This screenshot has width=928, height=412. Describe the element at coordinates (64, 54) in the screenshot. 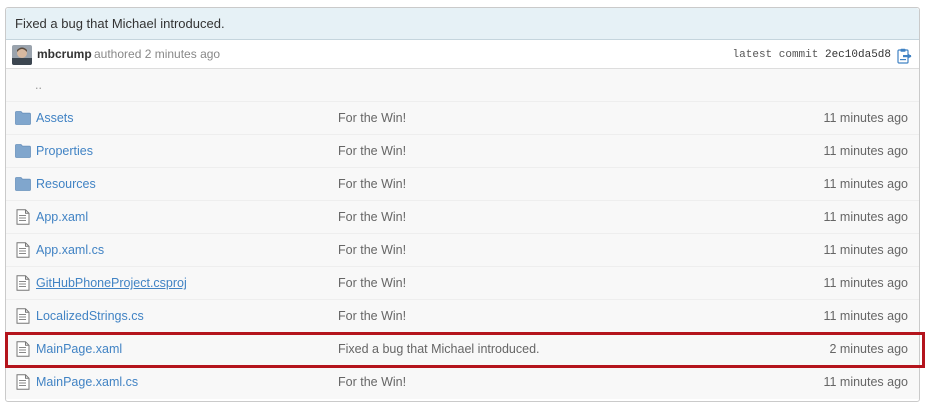

I see `author-link: mbcrump` at that location.